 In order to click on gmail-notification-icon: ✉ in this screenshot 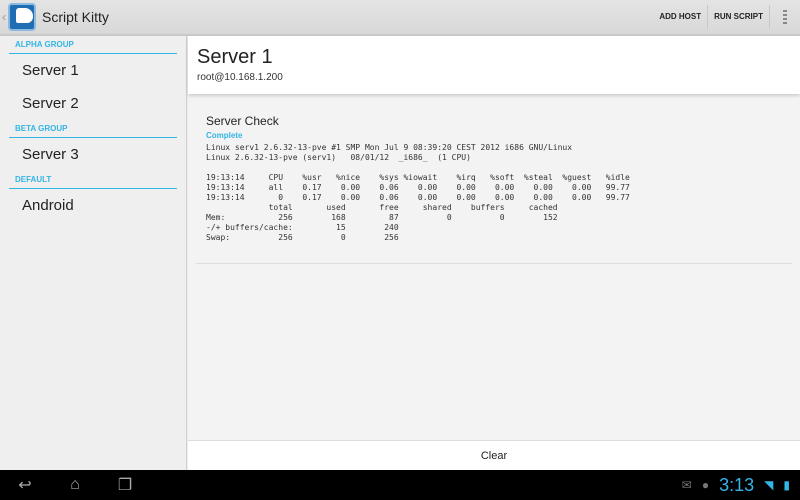, I will do `click(687, 485)`.